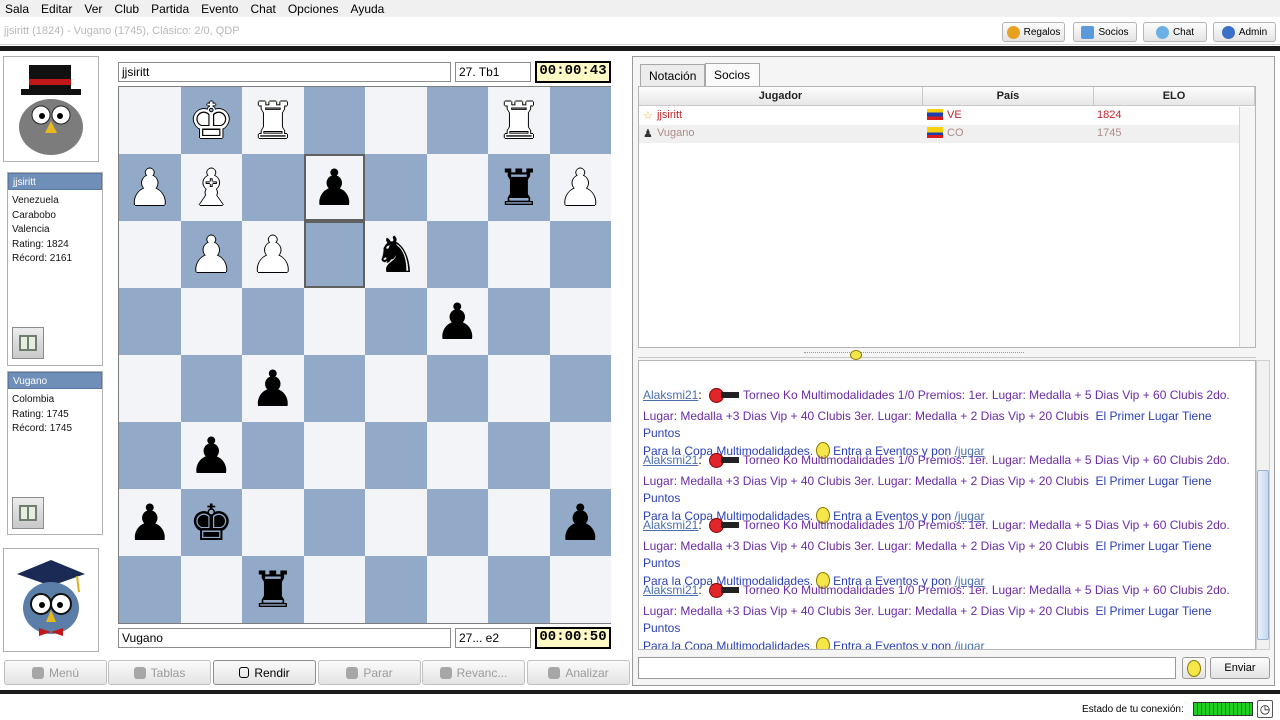 The image size is (1280, 720). Describe the element at coordinates (580, 254) in the screenshot. I see `square-a3` at that location.